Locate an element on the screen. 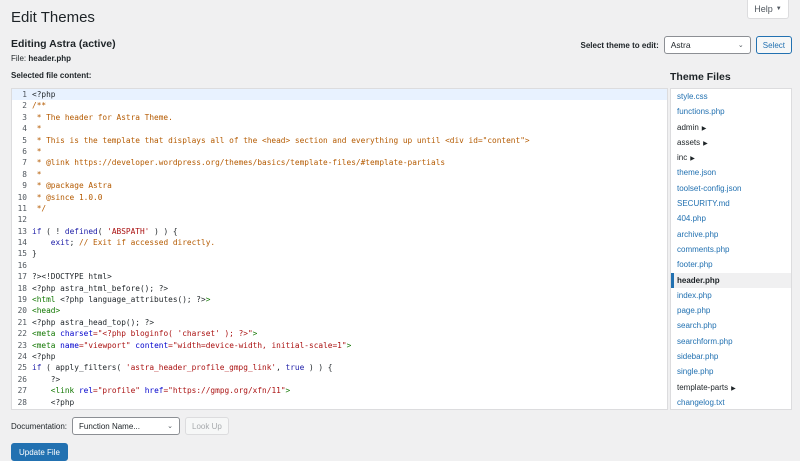  file-item: sidebar.php is located at coordinates (731, 356).